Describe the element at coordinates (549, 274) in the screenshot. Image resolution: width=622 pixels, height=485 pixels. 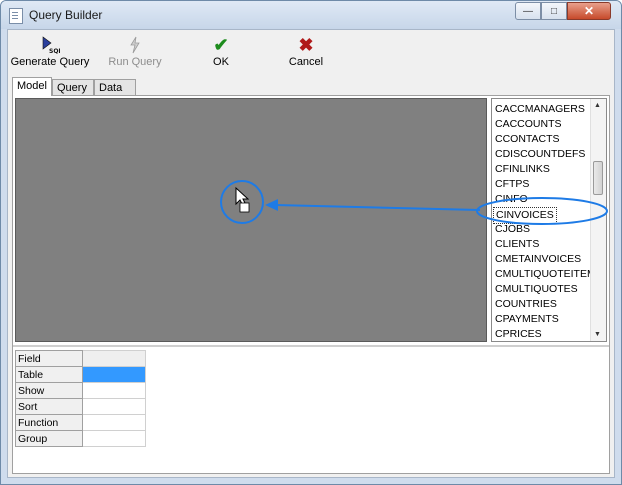
I see `table-list-item: CMULTIQUOTEITEMS` at that location.